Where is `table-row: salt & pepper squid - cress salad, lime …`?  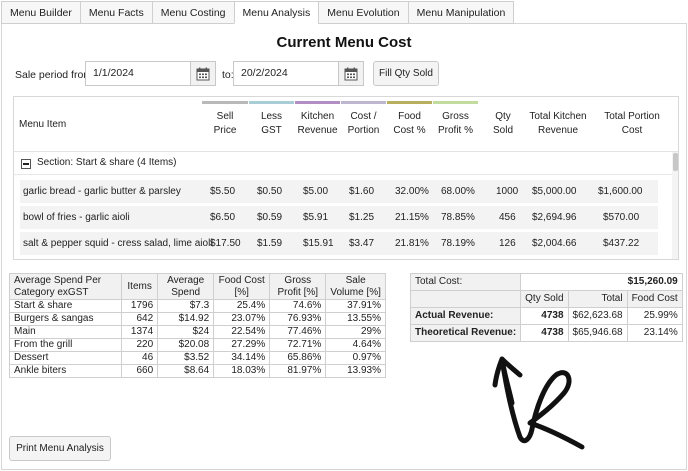 table-row: salt & pepper squid - cress salad, lime … is located at coordinates (339, 243).